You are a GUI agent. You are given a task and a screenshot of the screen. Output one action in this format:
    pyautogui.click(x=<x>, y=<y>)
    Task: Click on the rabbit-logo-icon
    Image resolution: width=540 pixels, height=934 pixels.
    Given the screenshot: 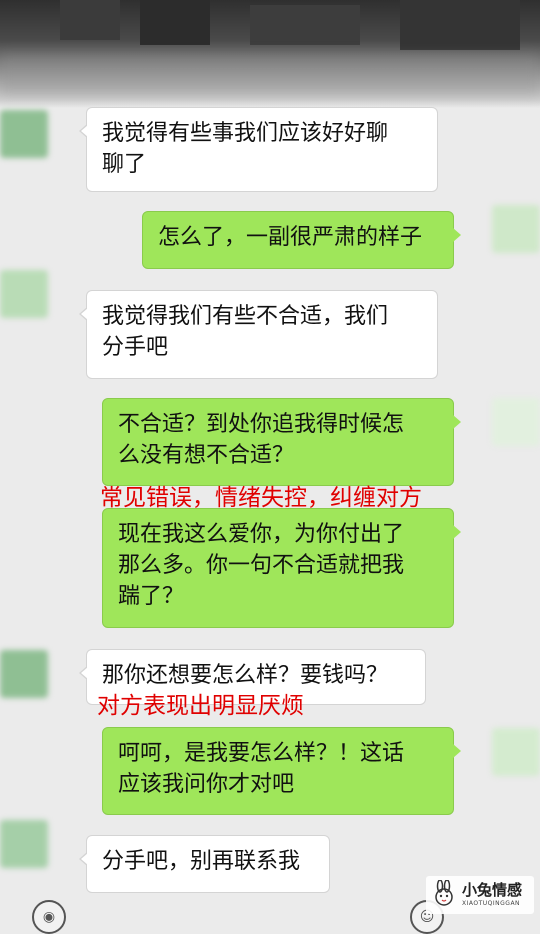 What is the action you would take?
    pyautogui.click(x=444, y=893)
    